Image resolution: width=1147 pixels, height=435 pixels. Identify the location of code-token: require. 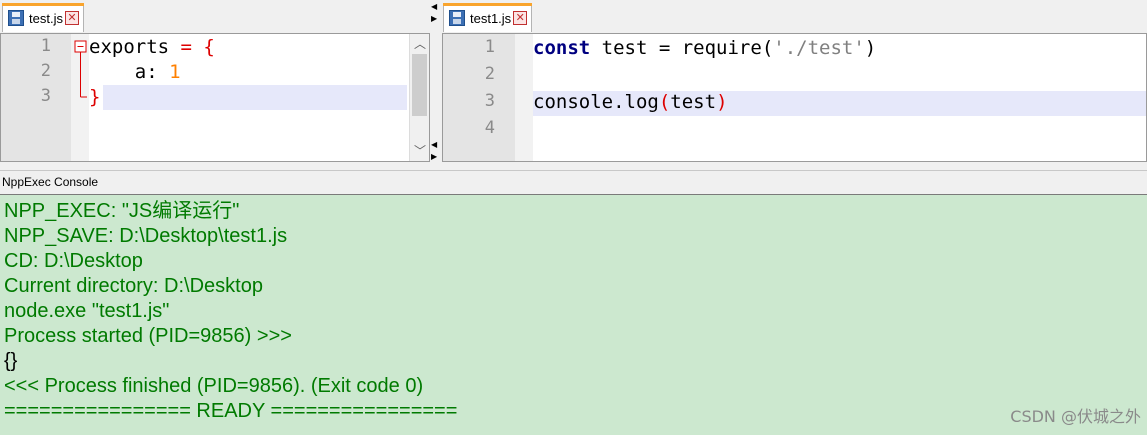
(716, 48).